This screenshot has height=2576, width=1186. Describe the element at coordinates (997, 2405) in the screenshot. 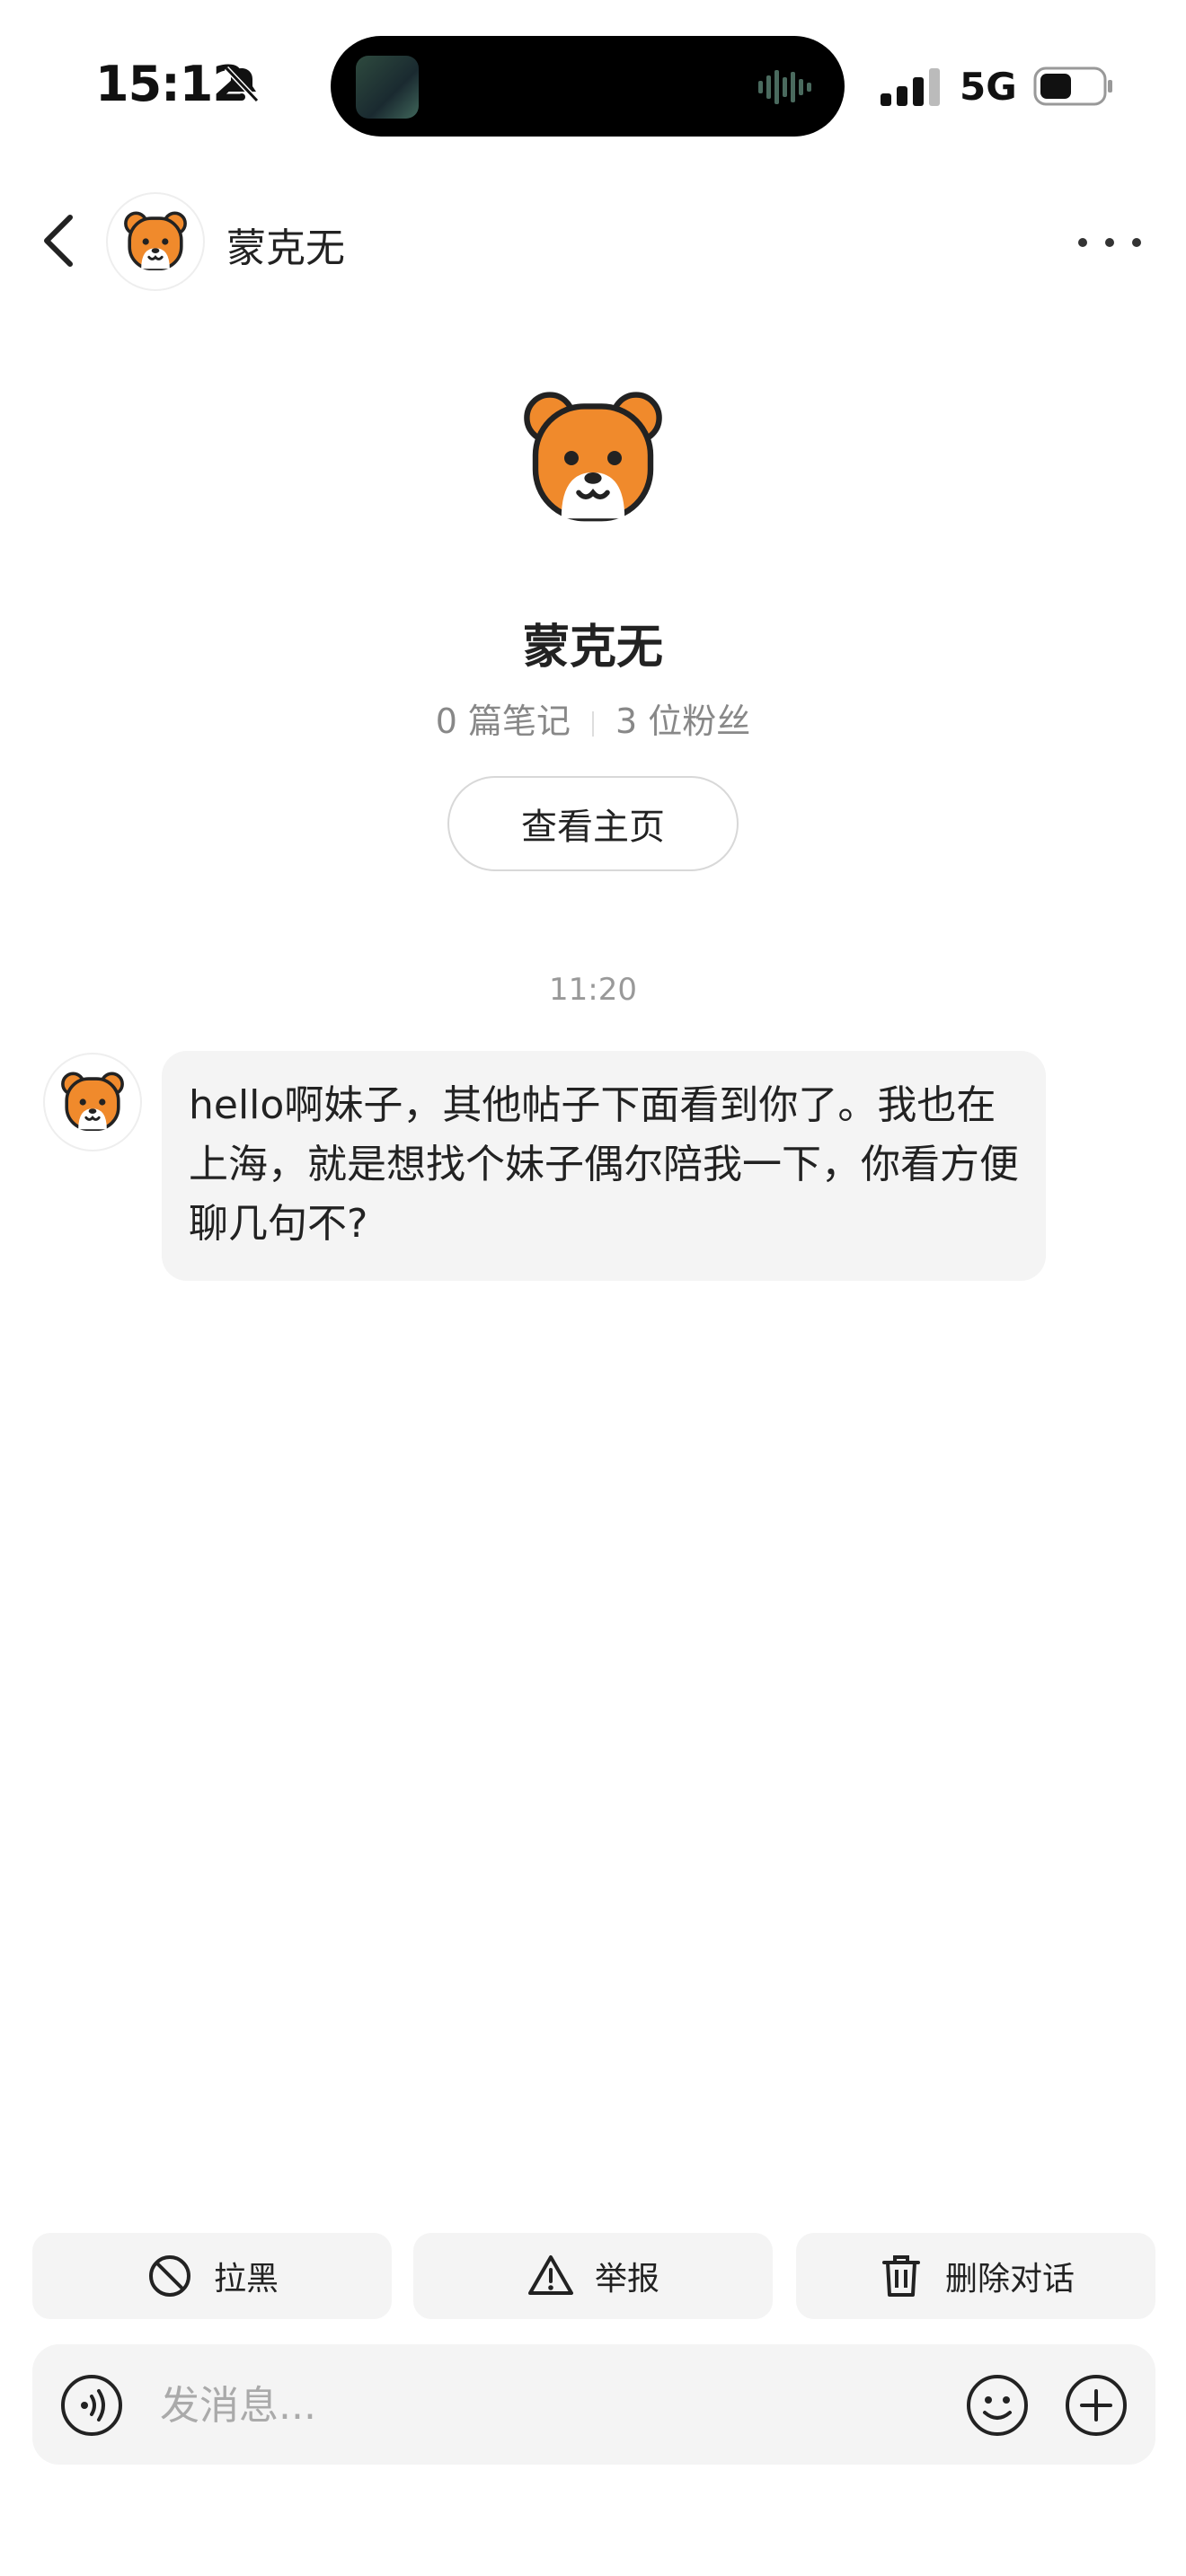

I see `emoji-icon` at that location.